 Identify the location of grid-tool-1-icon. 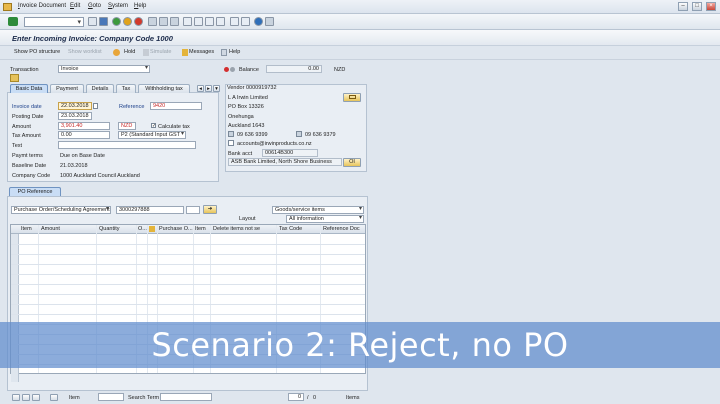
(26, 397).